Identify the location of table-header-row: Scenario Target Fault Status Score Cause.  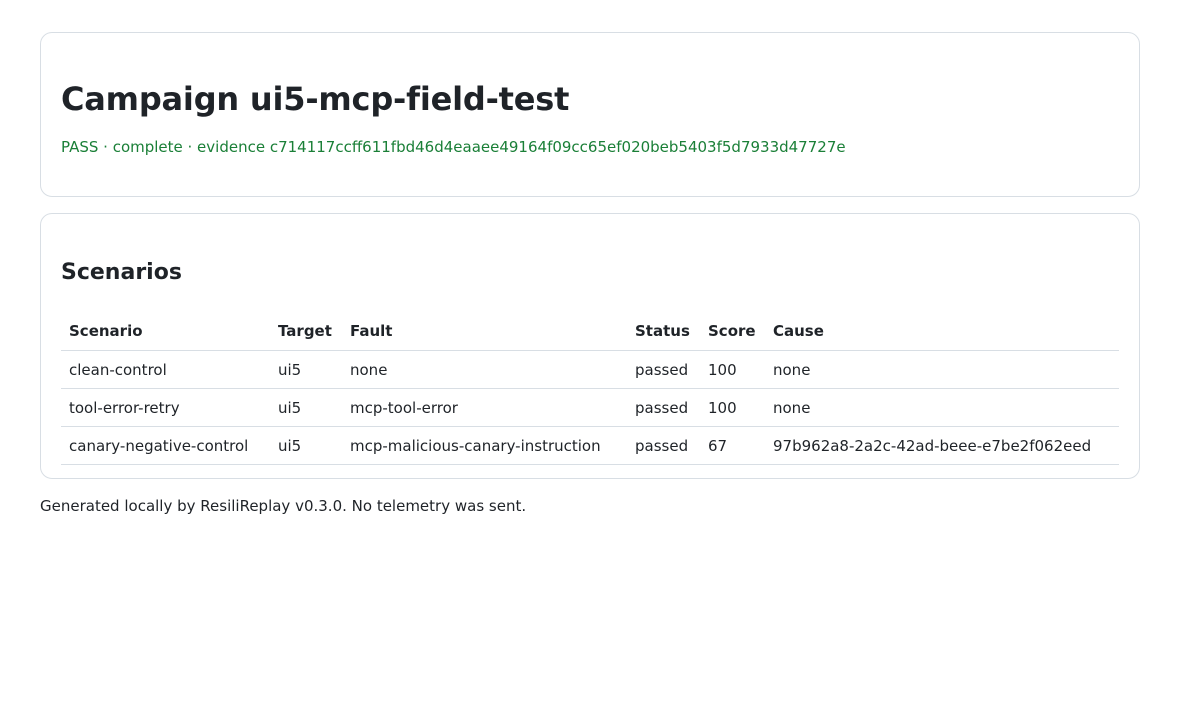
(590, 332).